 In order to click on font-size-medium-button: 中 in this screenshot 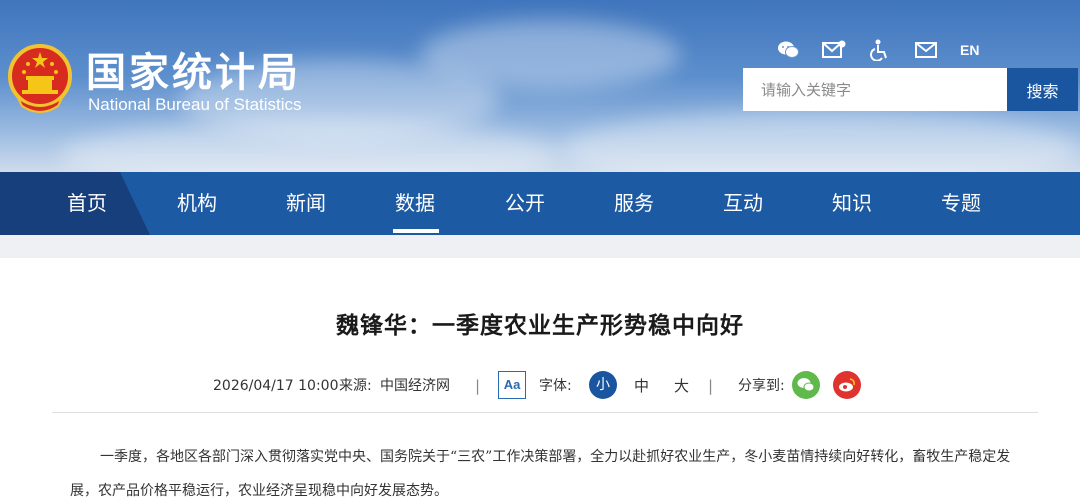, I will do `click(641, 386)`.